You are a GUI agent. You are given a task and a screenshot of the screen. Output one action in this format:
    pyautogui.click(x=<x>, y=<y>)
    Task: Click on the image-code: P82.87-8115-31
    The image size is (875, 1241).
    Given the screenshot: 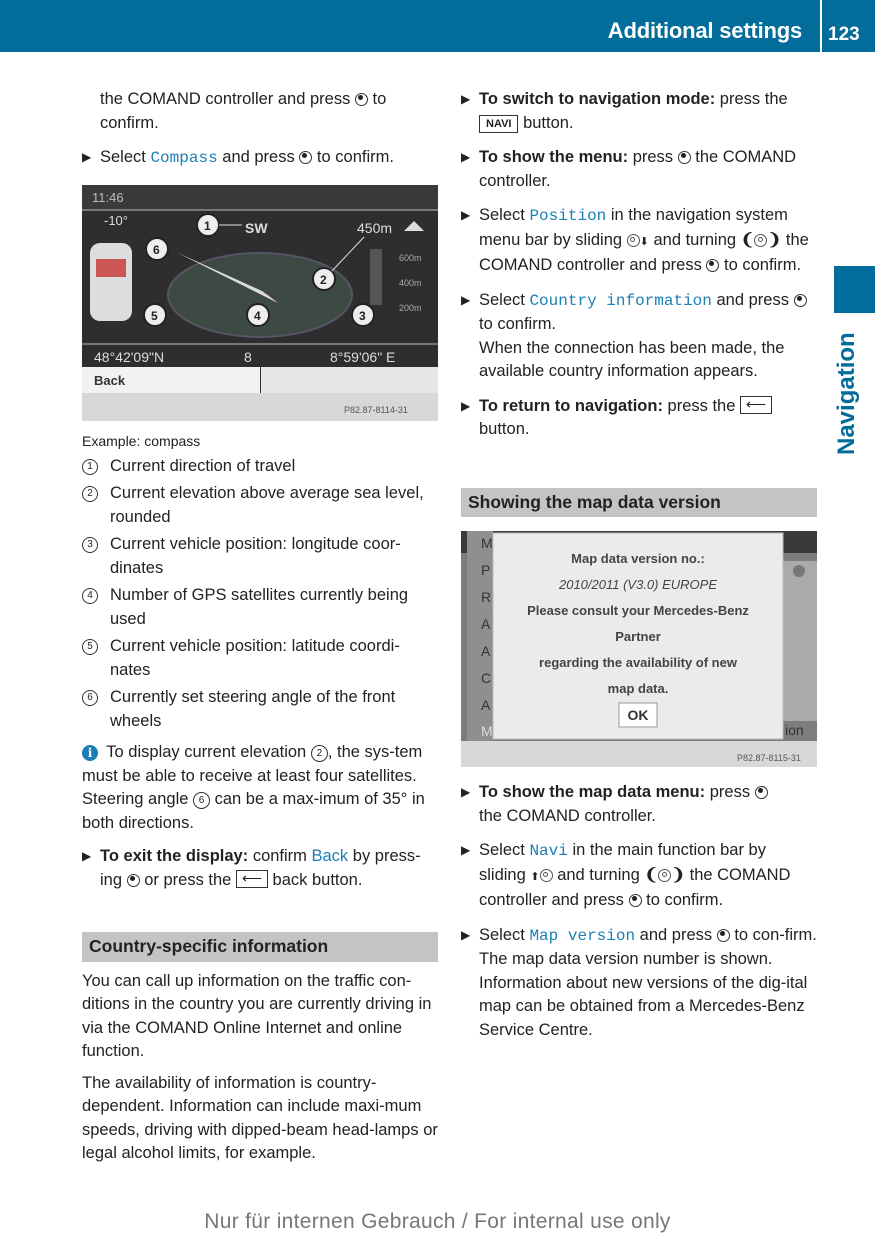 What is the action you would take?
    pyautogui.click(x=769, y=758)
    